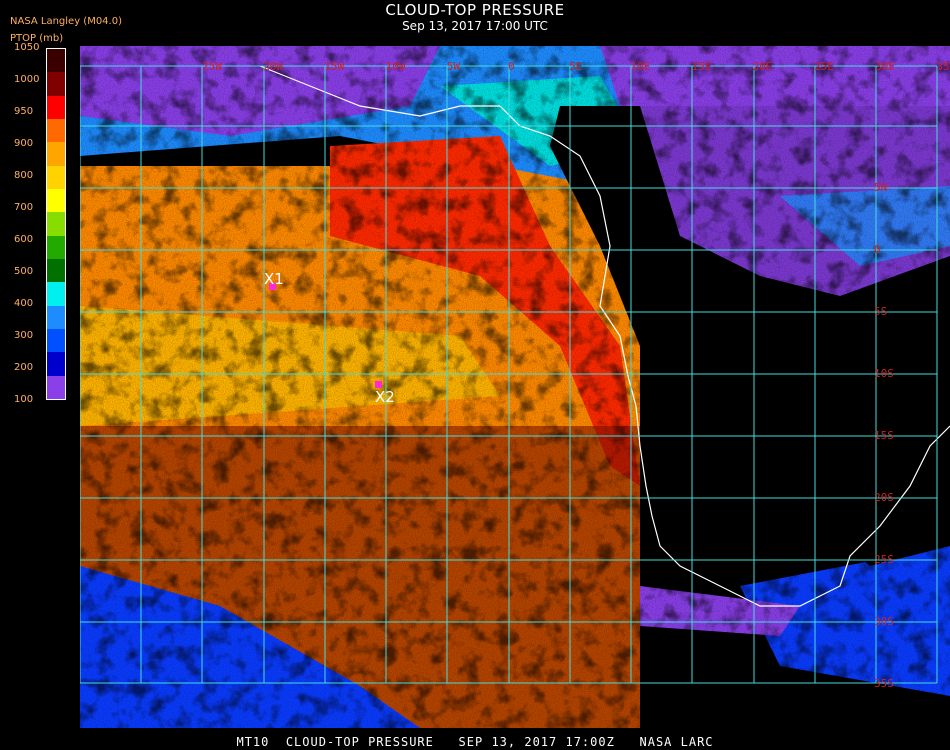 This screenshot has width=950, height=750. I want to click on legend-tick-label: 400, so click(24, 303).